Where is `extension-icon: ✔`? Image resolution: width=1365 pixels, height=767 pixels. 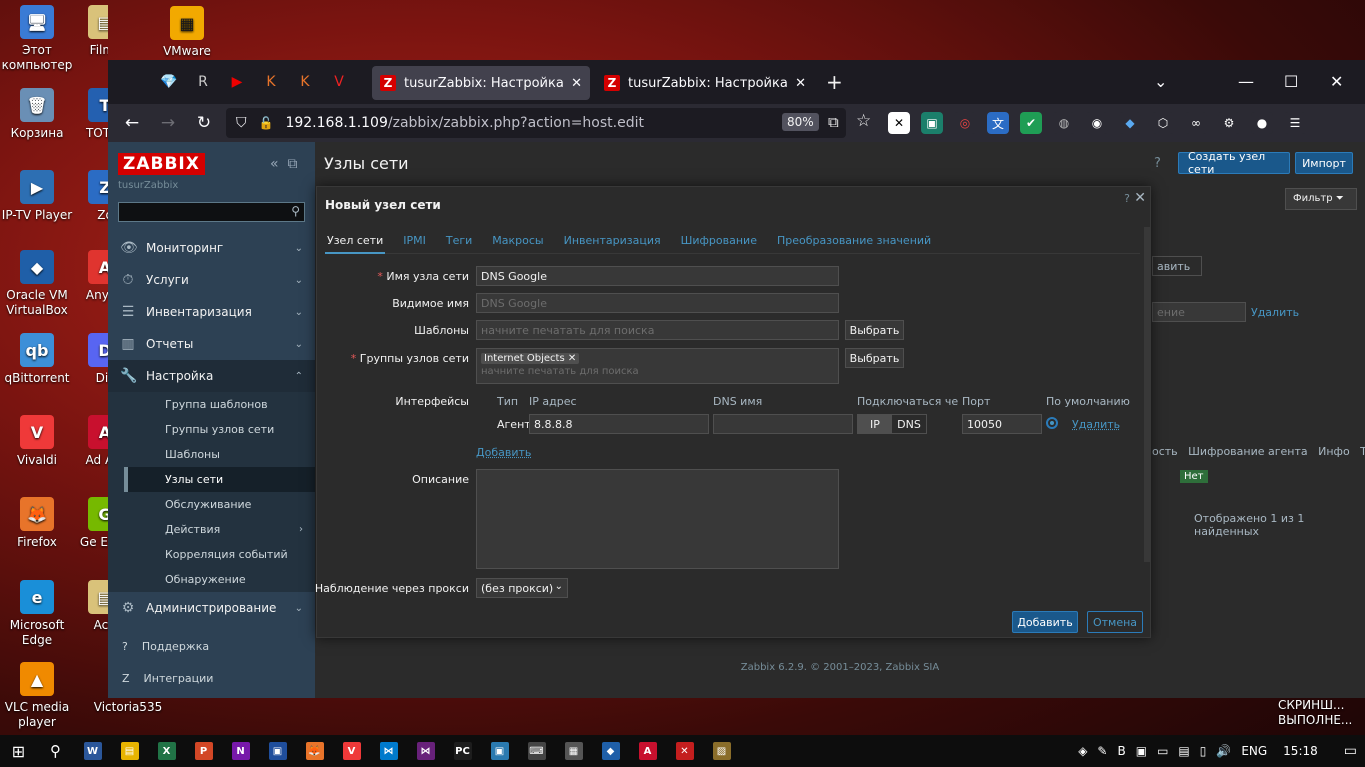 extension-icon: ✔ is located at coordinates (1031, 123).